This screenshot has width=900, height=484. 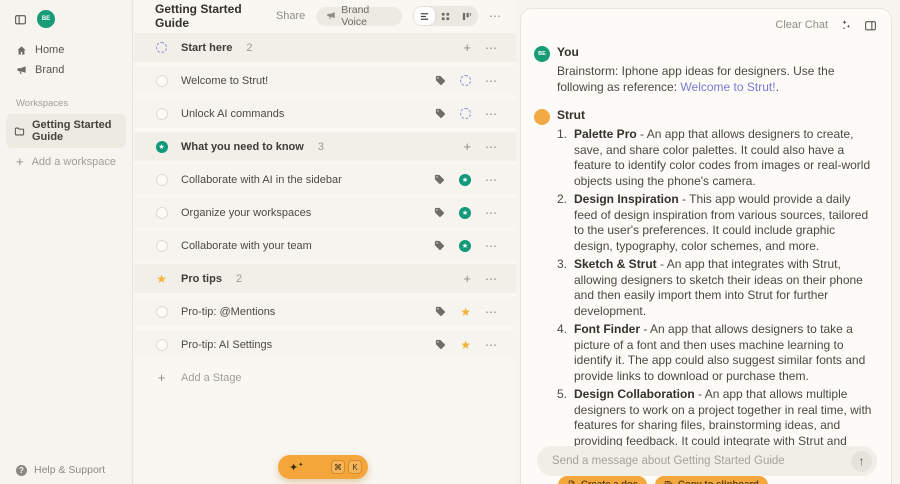 I want to click on stage-header-start-here: Start here 2 + ⋯, so click(x=325, y=47).